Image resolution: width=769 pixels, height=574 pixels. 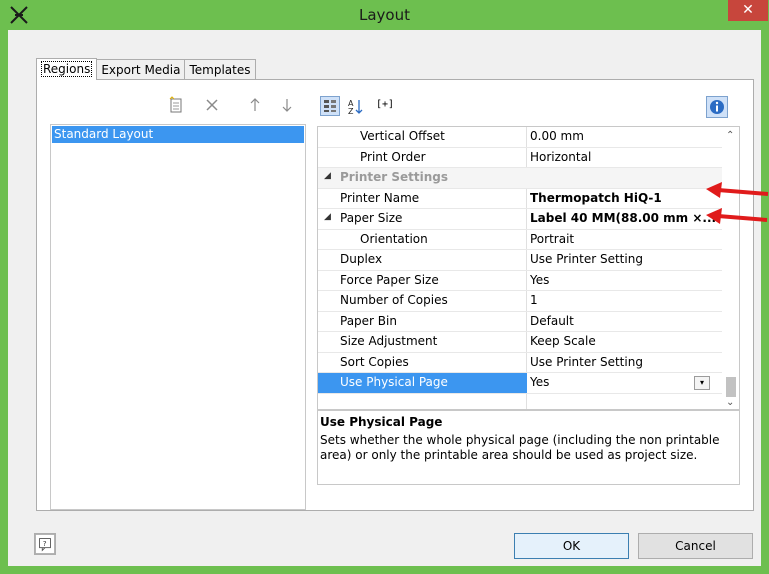 I want to click on svg-text: Z, so click(x=351, y=111).